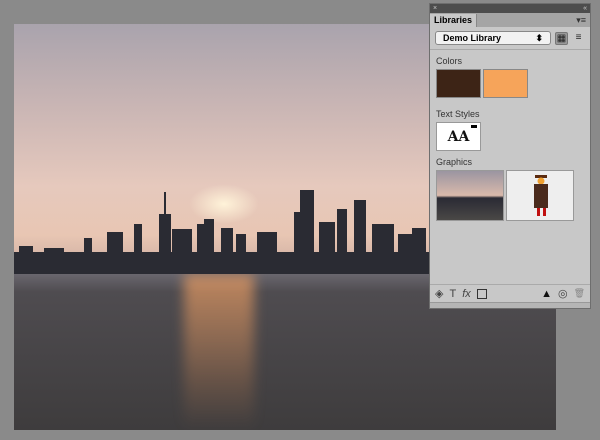 The height and width of the screenshot is (440, 600). What do you see at coordinates (540, 195) in the screenshot?
I see `graphic-thumbnail-cowboy` at bounding box center [540, 195].